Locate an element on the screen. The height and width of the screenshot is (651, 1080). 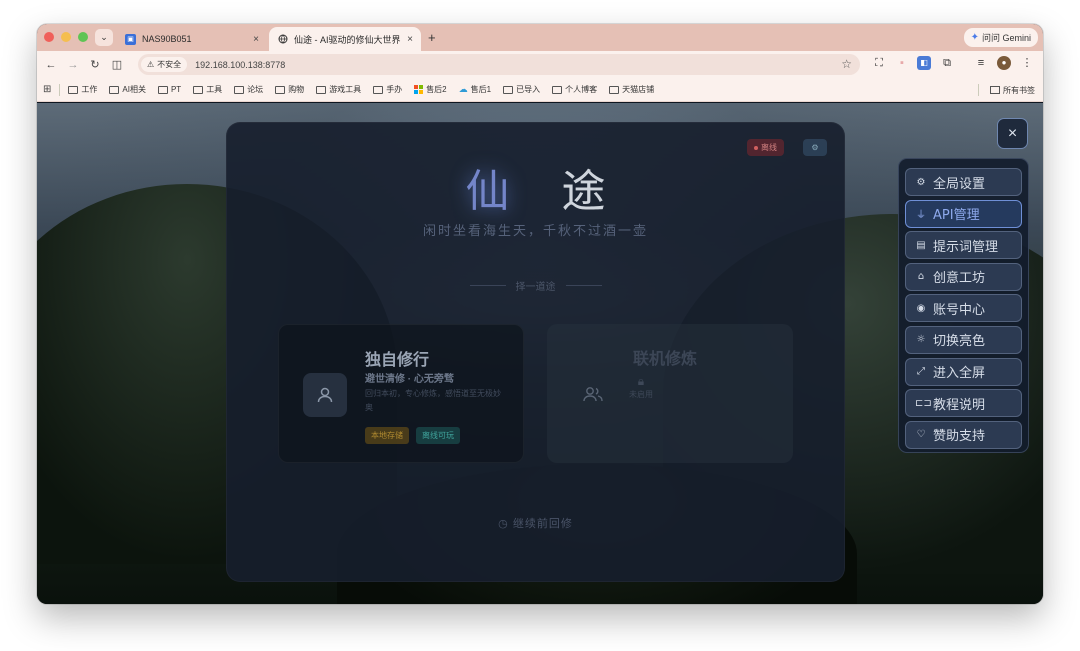
bookmark-folder: 已导入 is located at coordinates (521, 89).